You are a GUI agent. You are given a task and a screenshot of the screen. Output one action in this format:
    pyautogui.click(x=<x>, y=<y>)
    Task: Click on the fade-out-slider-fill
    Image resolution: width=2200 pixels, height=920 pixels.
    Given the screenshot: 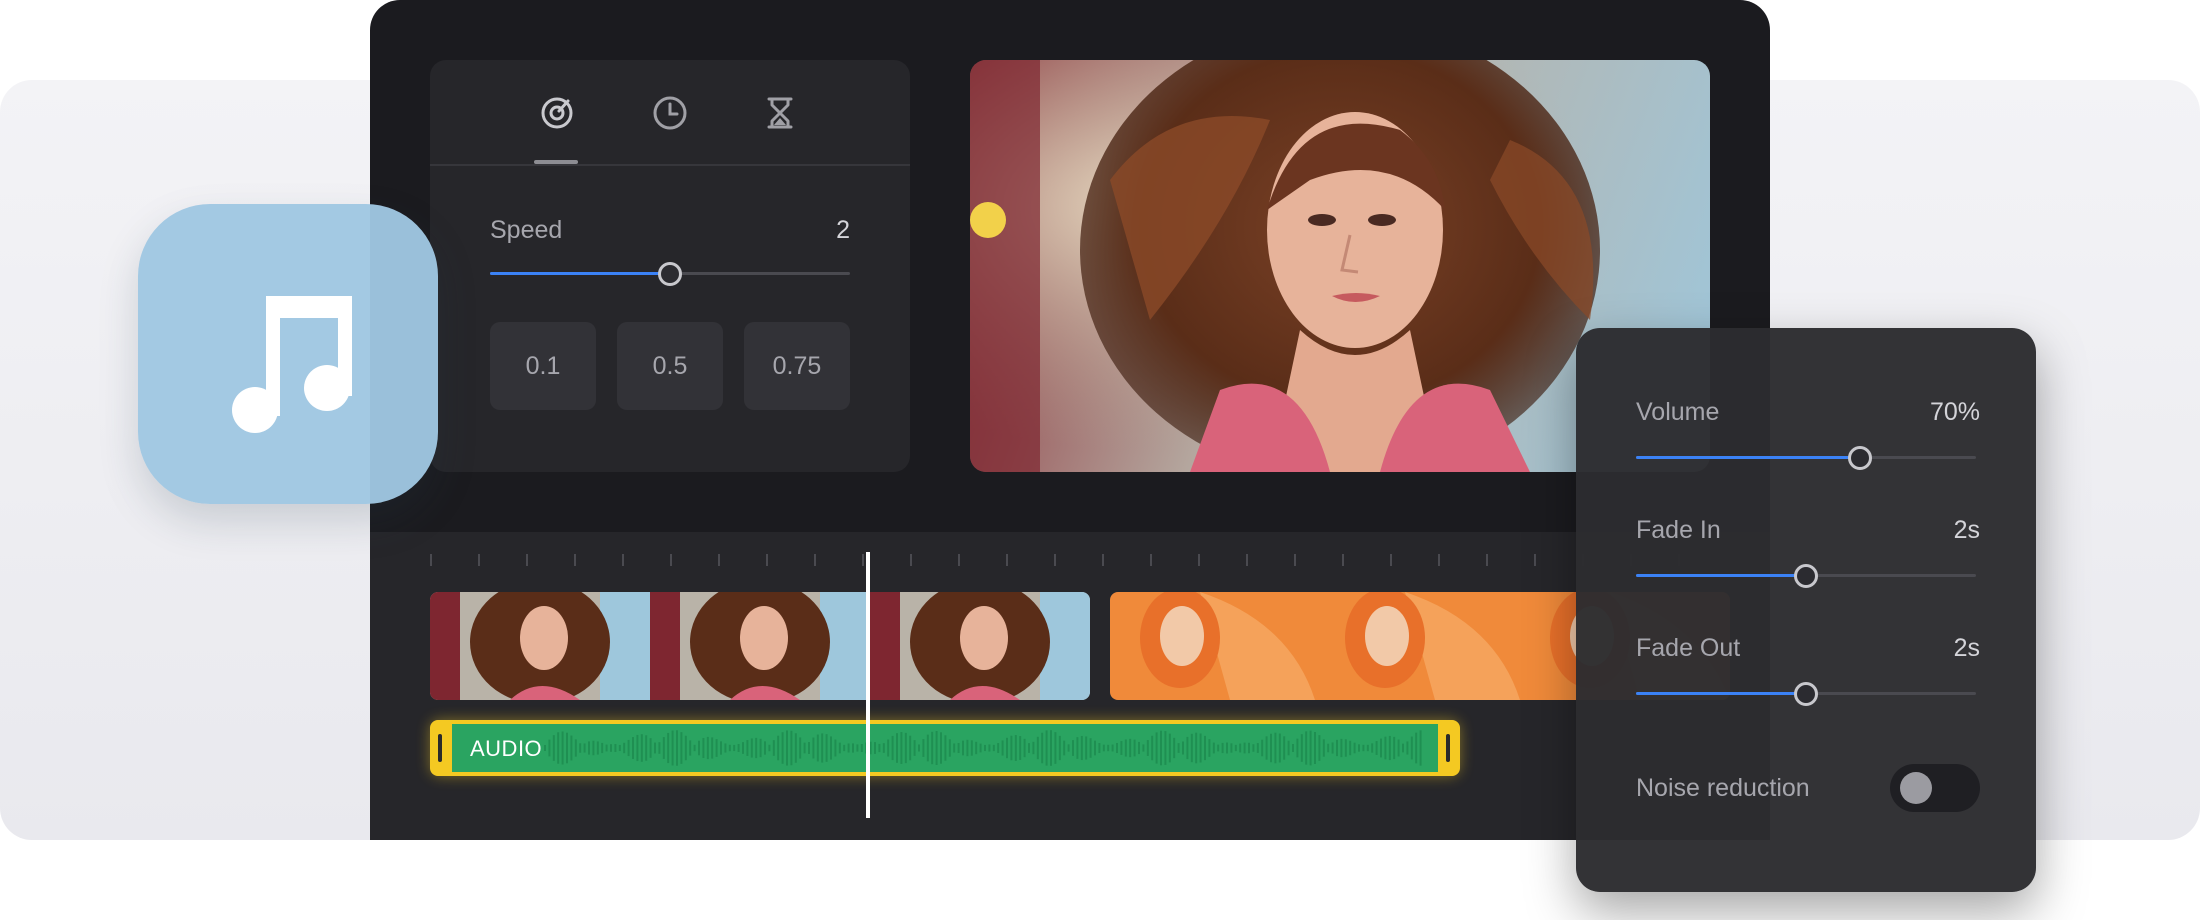 What is the action you would take?
    pyautogui.click(x=1721, y=693)
    